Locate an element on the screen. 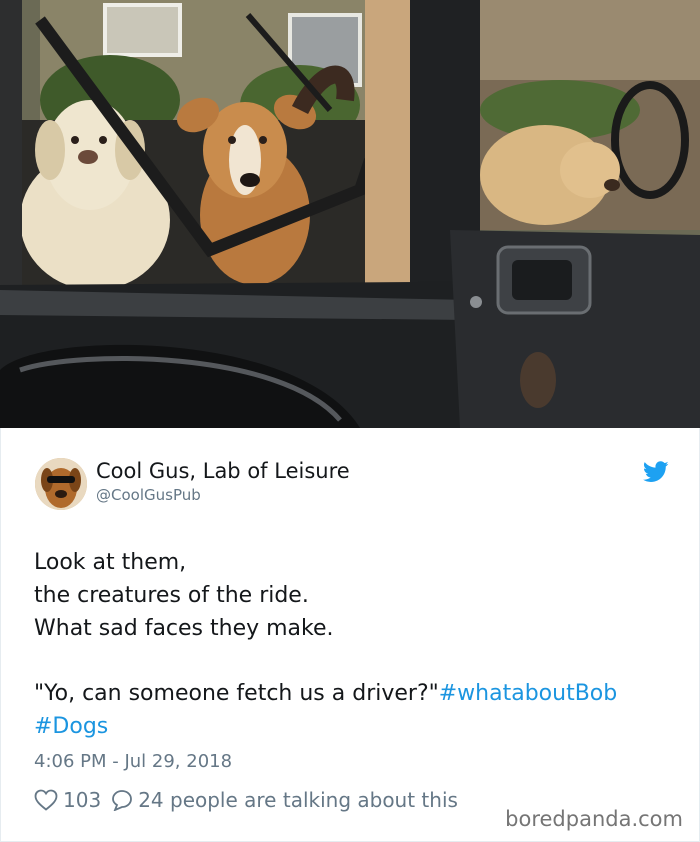 Image resolution: width=700 pixels, height=842 pixels. tweet-line: the creatures of the ride. is located at coordinates (171, 595).